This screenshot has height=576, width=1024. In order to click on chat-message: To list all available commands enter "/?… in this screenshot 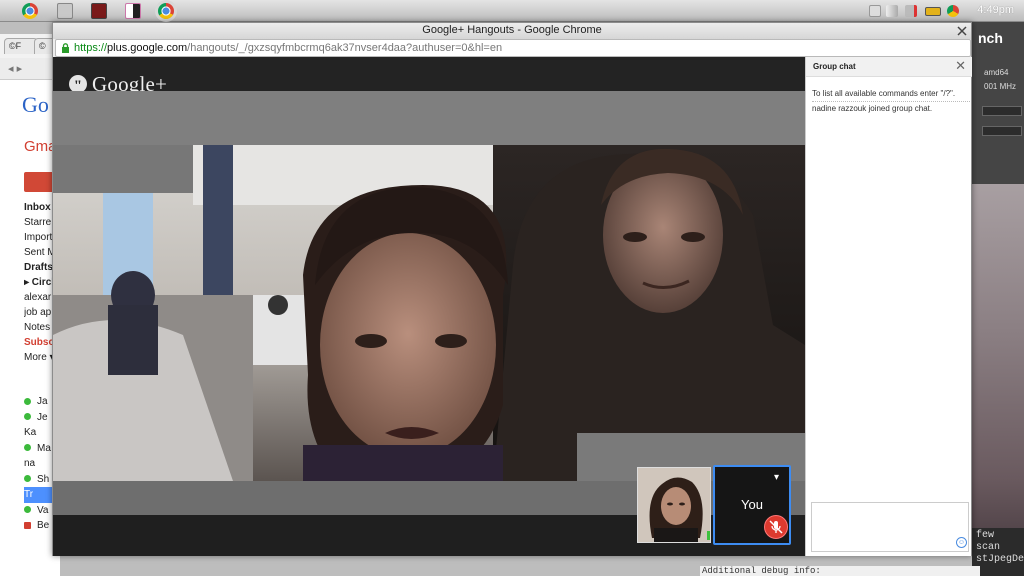, I will do `click(891, 94)`.